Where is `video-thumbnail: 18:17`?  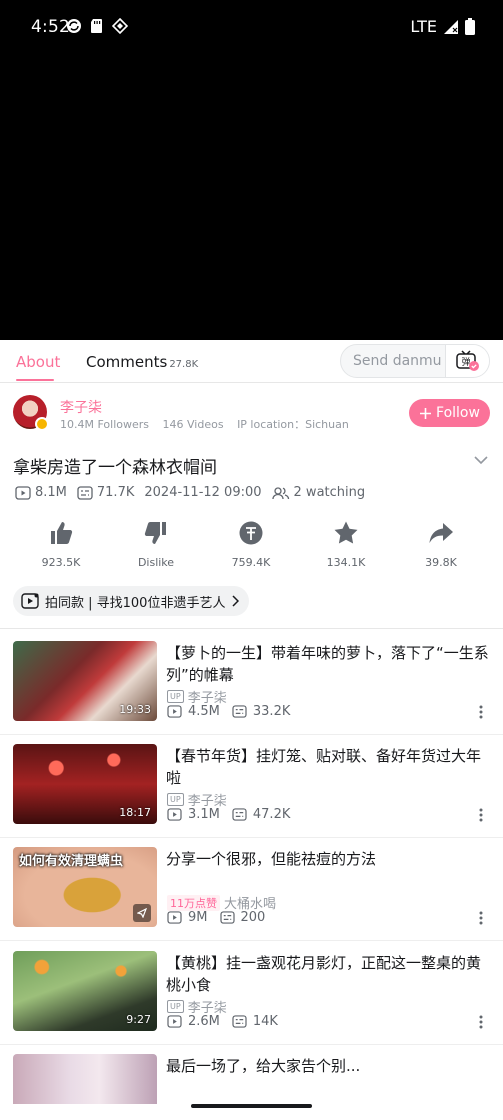 video-thumbnail: 18:17 is located at coordinates (85, 784).